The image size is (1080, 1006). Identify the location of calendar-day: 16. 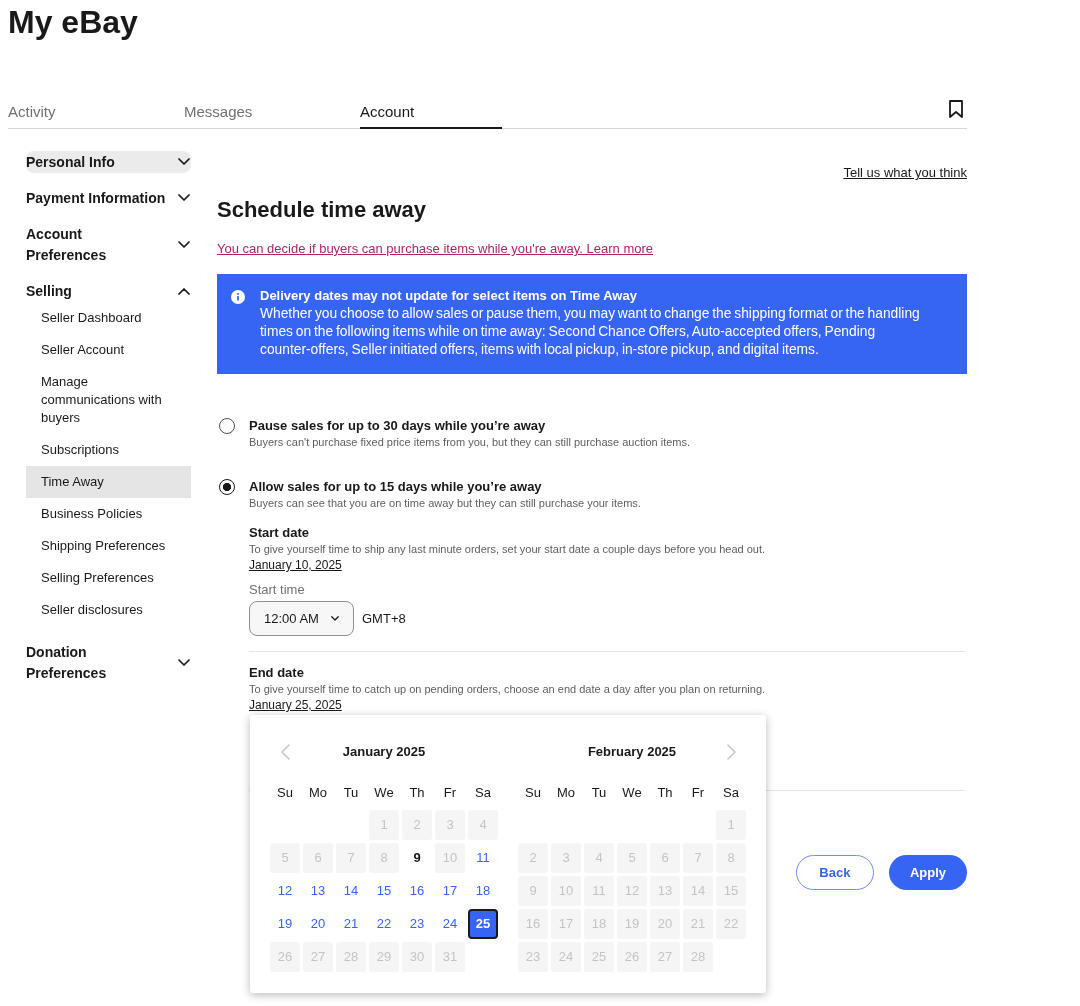
(417, 891).